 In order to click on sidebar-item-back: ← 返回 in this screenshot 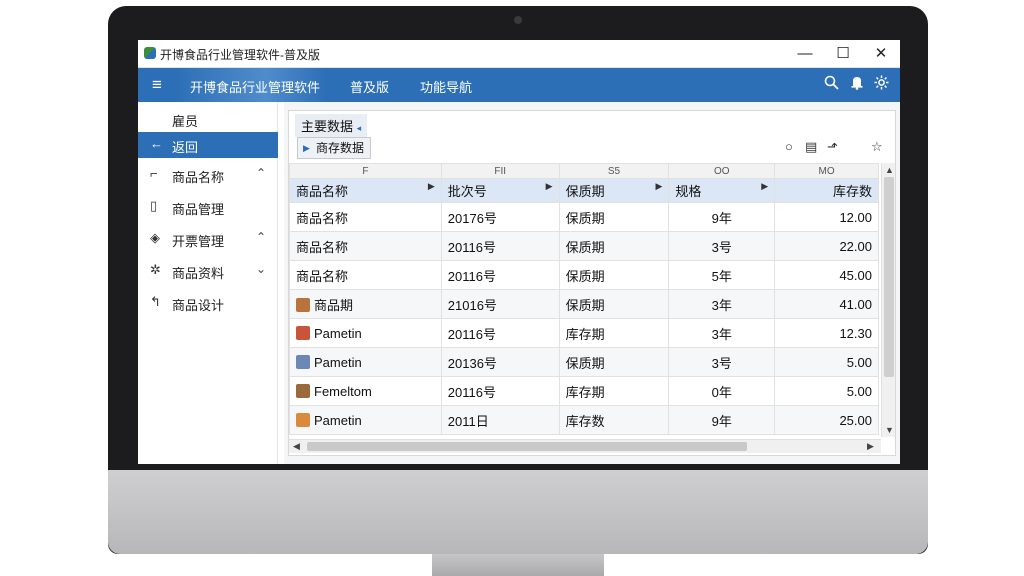, I will do `click(208, 145)`.